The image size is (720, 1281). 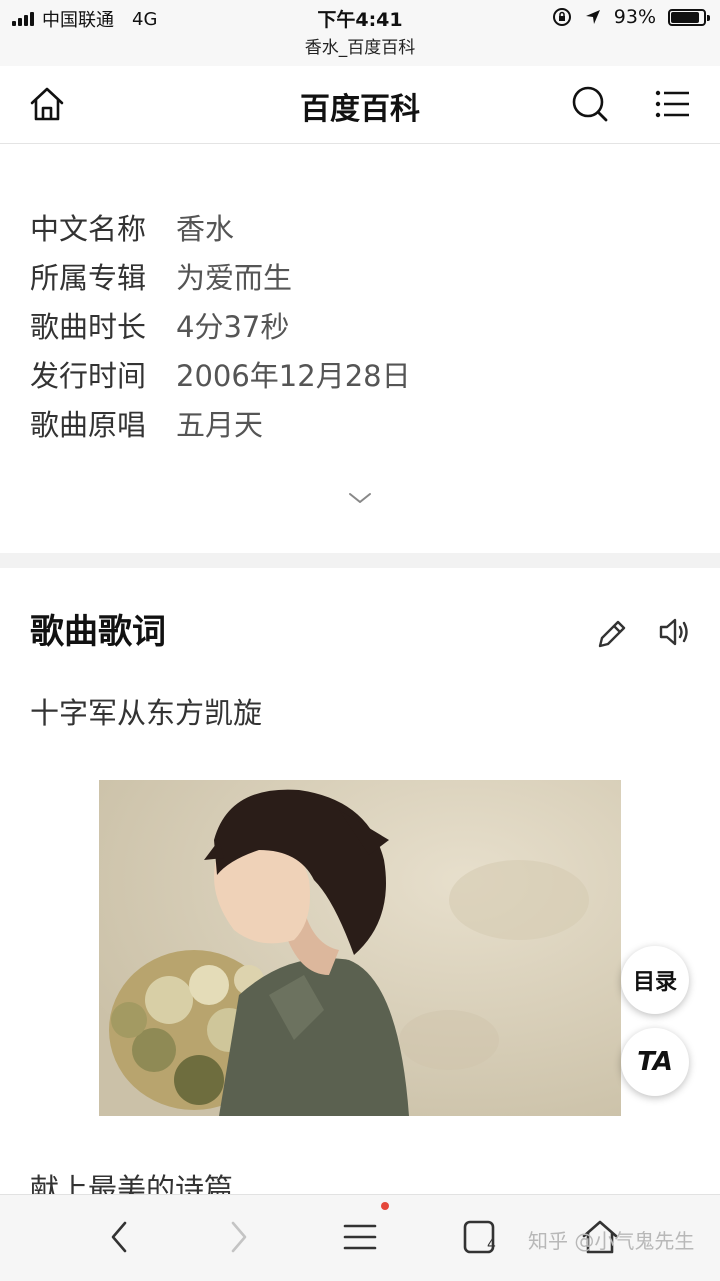 I want to click on info-row: 中文名称 香水, so click(x=220, y=229).